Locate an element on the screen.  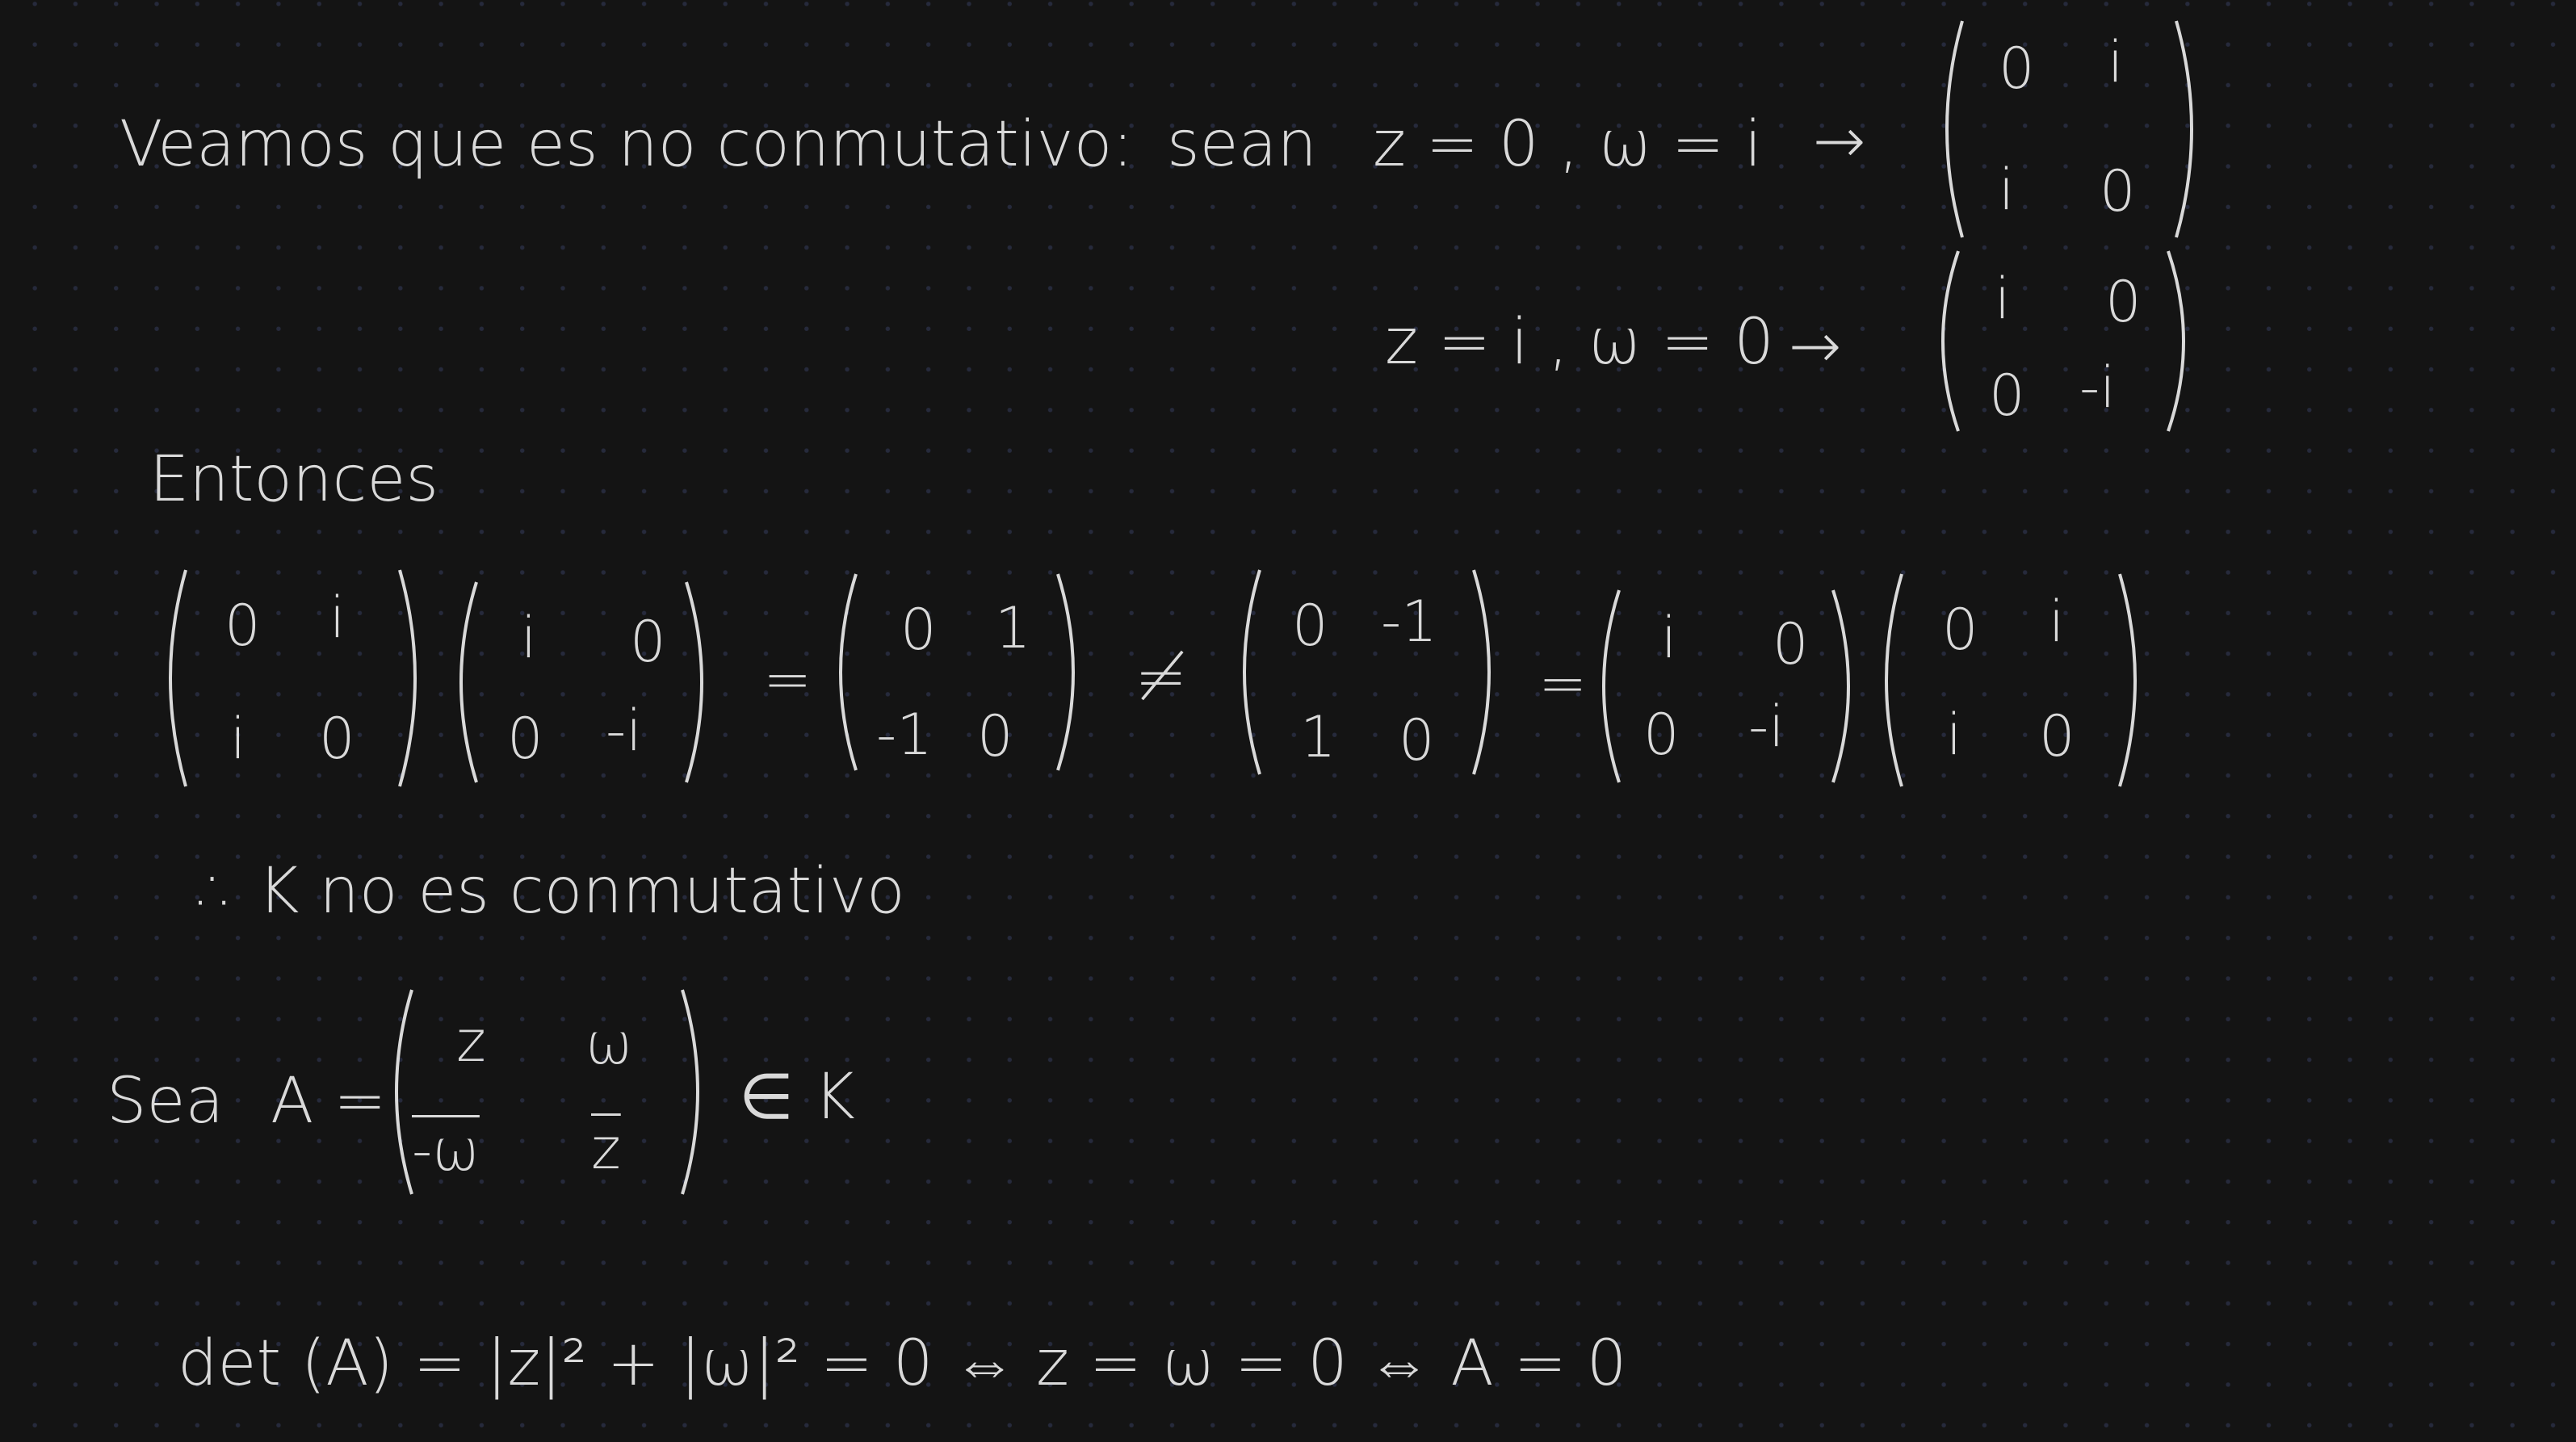
matrix-case-1: 0 i i 0 is located at coordinates (2069, 129).